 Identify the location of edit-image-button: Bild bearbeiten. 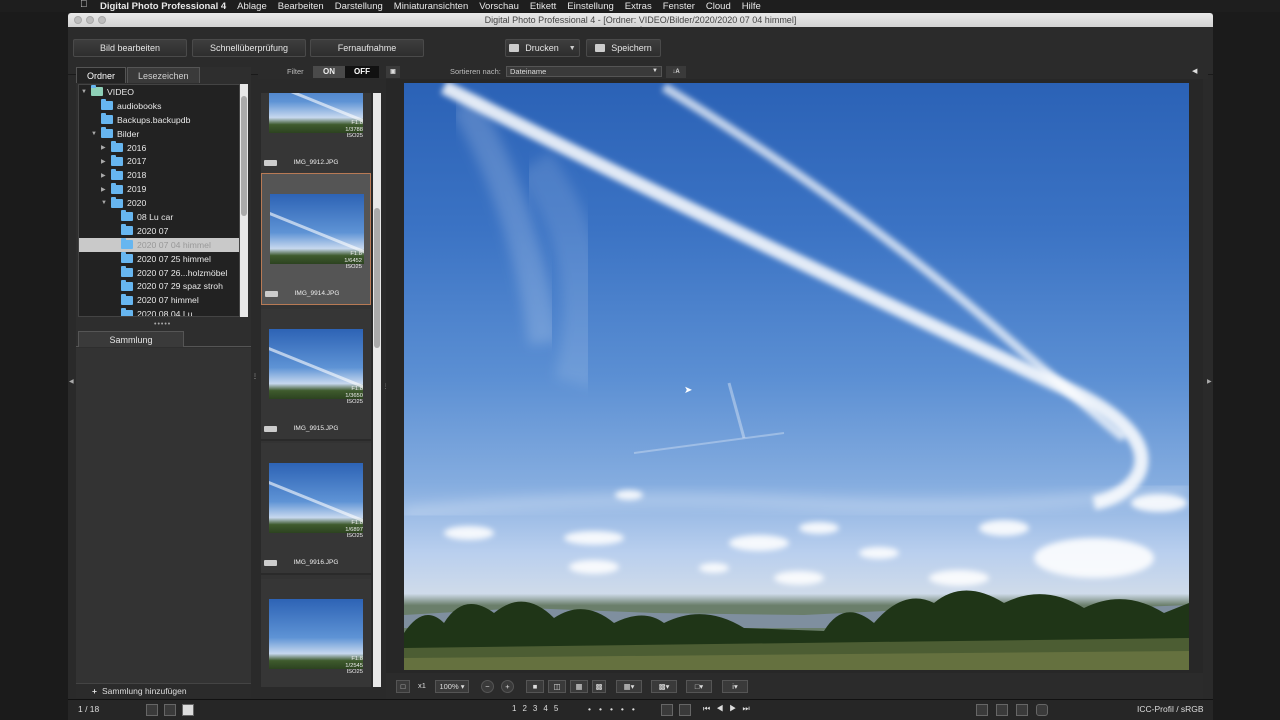
(130, 48).